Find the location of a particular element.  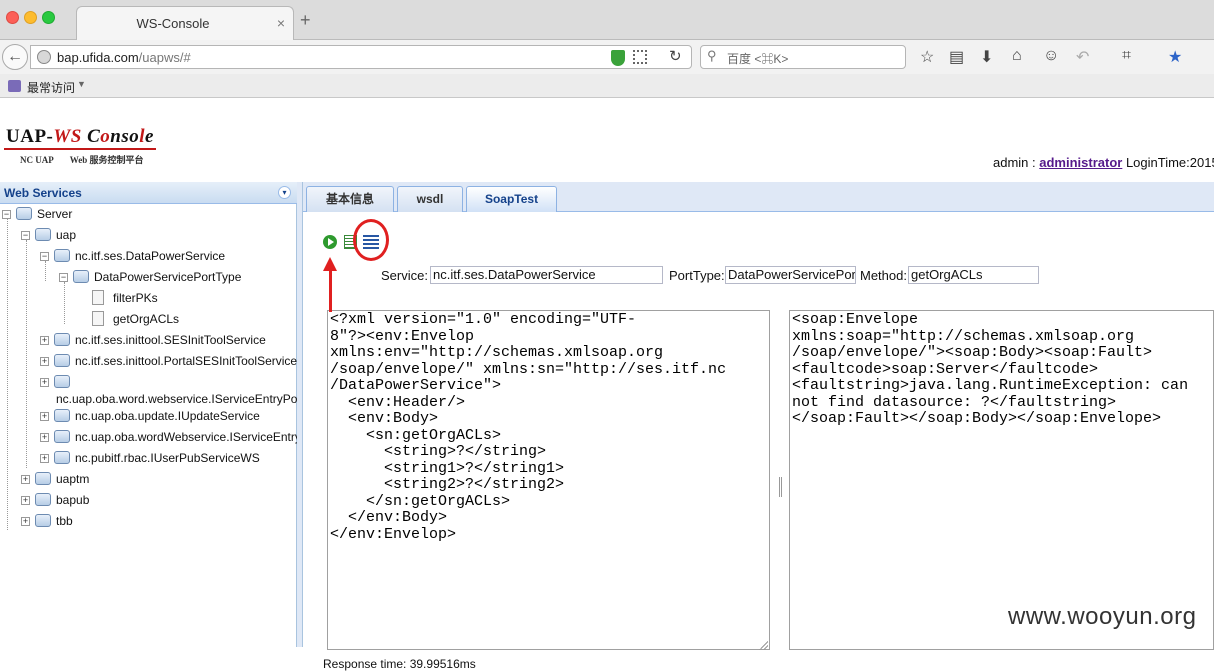

user-info: admin : administrator LoginTime:2015 is located at coordinates (1103, 162).